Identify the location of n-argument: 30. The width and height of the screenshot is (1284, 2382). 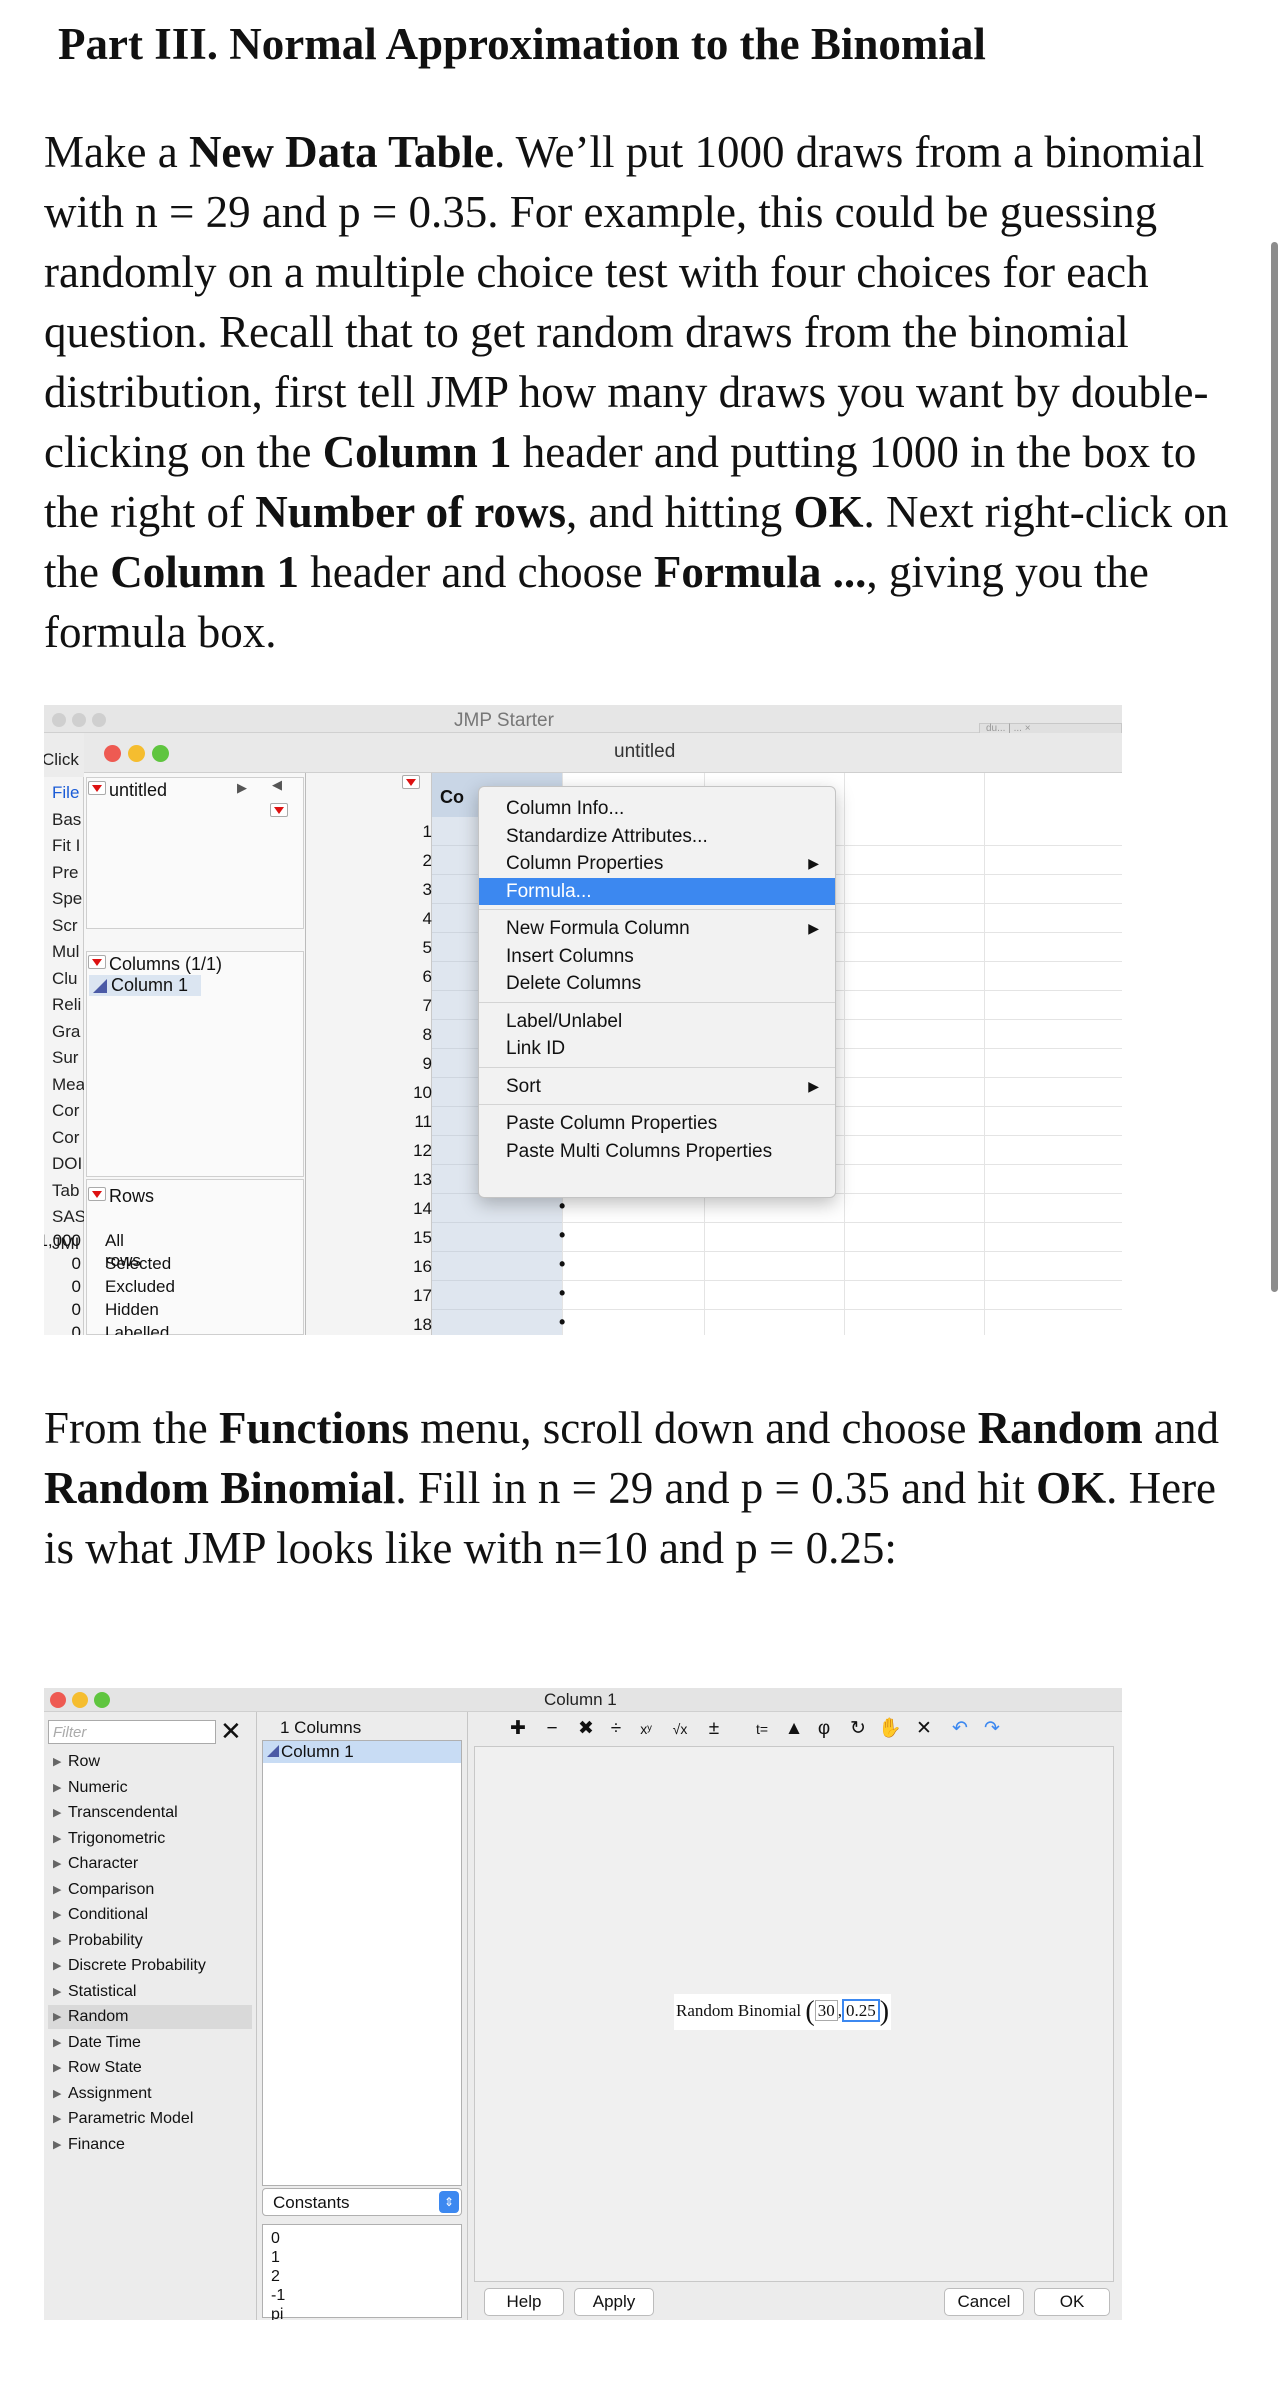
(826, 2010).